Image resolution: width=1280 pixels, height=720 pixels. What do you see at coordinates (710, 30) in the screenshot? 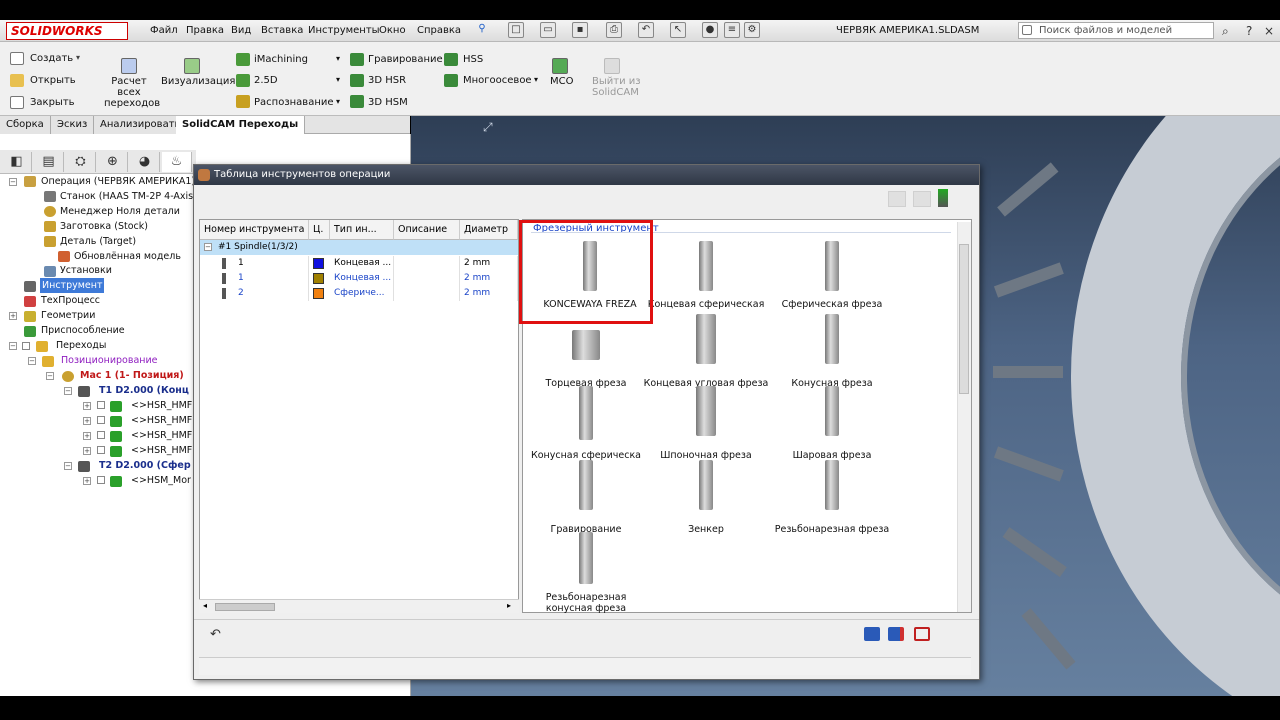
I see `traffic-light-icon: ●` at bounding box center [710, 30].